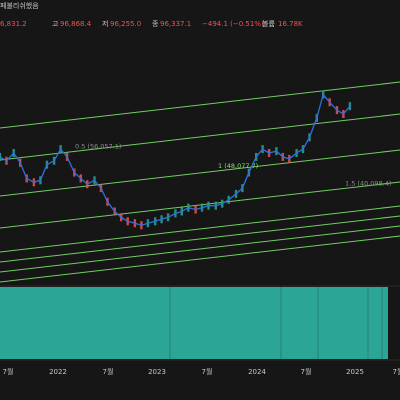 The height and width of the screenshot is (400, 400). What do you see at coordinates (13, 24) in the screenshot?
I see `open-value: 6,831.2` at bounding box center [13, 24].